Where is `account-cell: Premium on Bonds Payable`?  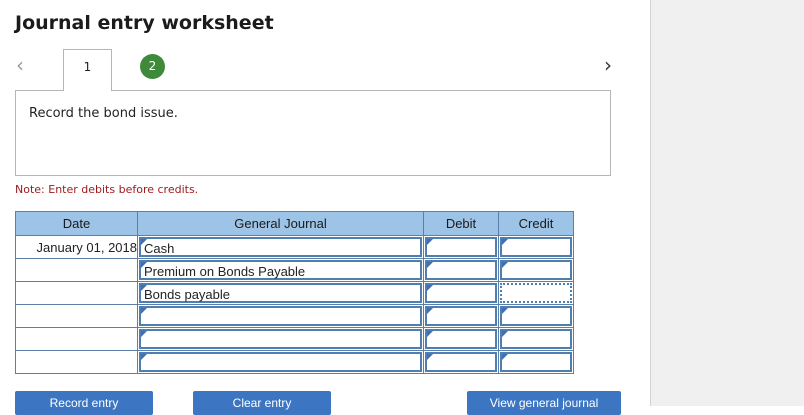
account-cell: Premium on Bonds Payable is located at coordinates (280, 270).